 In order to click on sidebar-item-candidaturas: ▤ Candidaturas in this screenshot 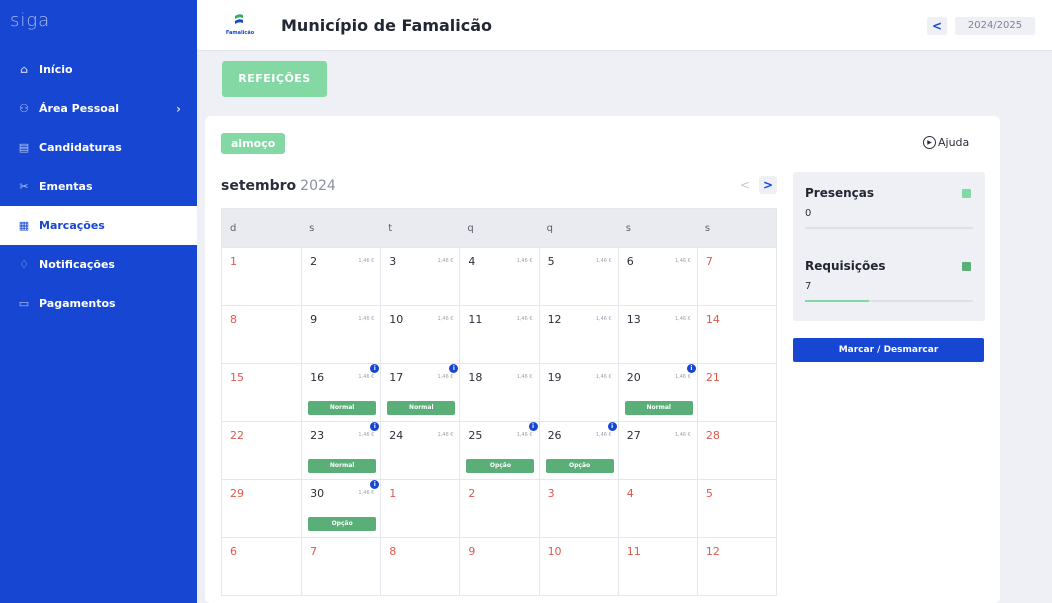, I will do `click(98, 147)`.